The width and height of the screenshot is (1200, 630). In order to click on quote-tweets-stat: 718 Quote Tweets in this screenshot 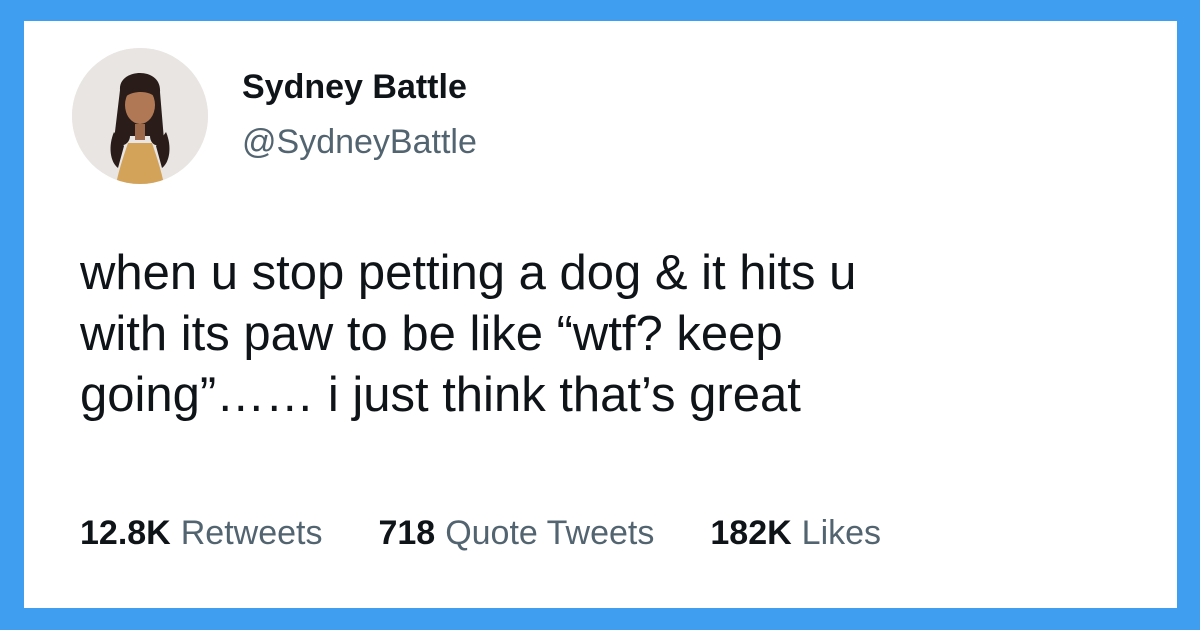, I will do `click(516, 533)`.